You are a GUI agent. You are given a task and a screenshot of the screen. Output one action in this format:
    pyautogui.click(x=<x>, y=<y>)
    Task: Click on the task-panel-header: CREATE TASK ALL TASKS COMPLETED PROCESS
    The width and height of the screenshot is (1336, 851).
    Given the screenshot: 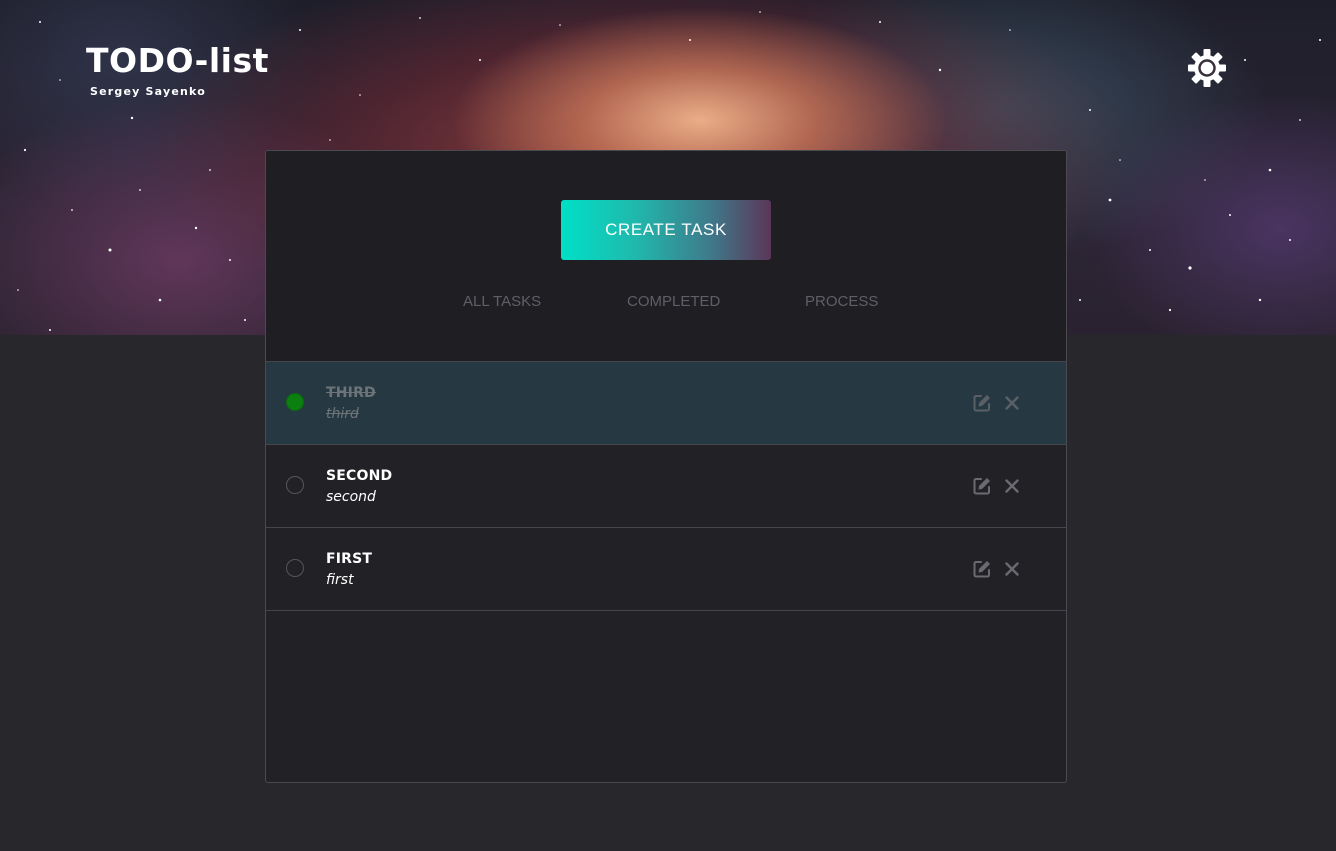 What is the action you would take?
    pyautogui.click(x=666, y=256)
    